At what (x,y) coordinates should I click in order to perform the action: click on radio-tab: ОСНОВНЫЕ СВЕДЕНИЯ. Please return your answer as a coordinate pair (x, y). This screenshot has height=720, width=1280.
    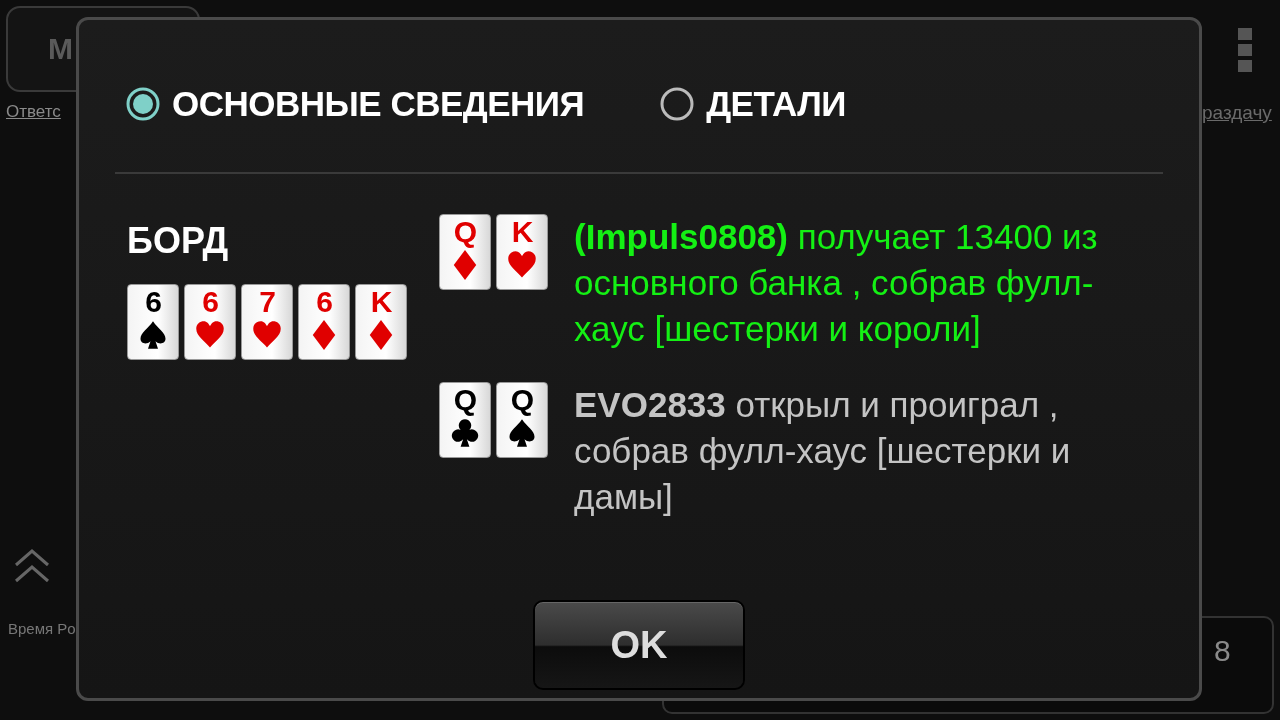
    Looking at the image, I should click on (355, 104).